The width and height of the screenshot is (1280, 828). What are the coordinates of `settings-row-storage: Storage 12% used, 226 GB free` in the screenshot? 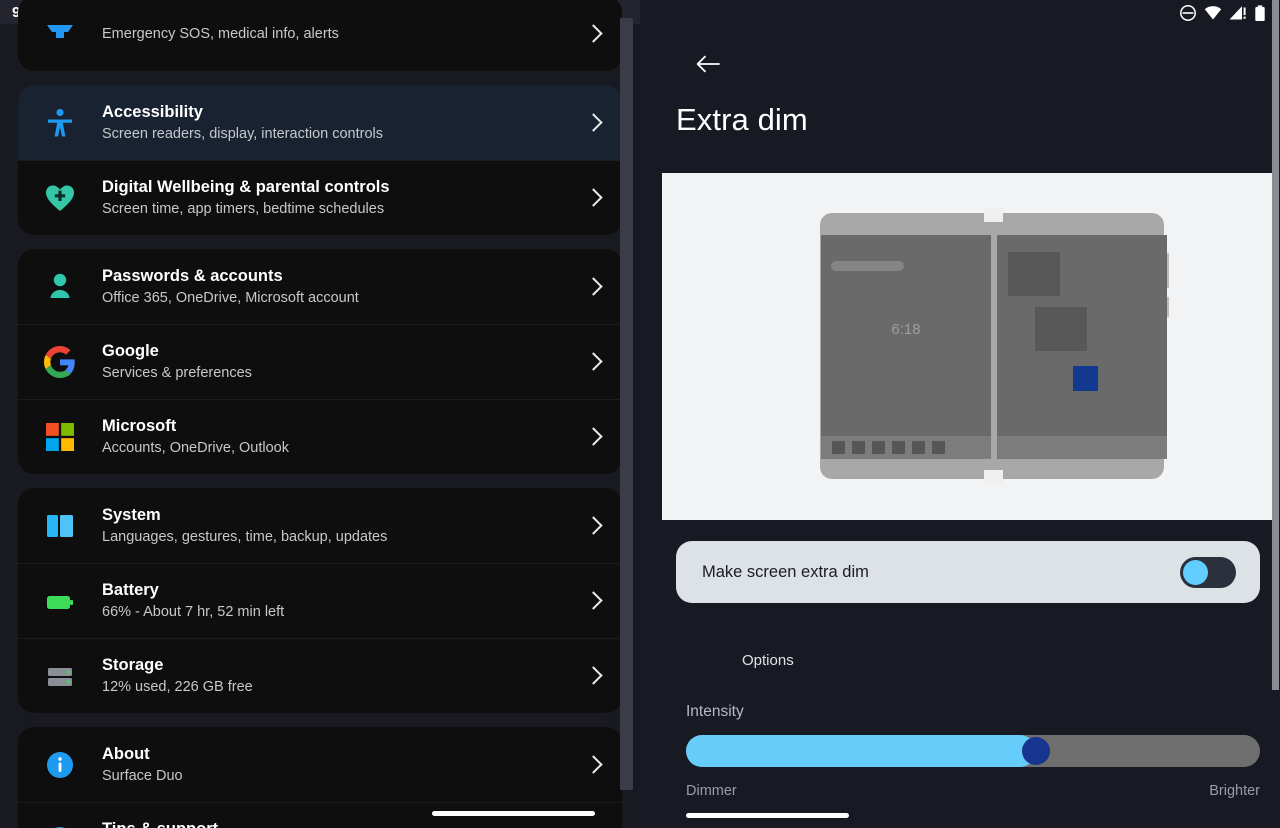 It's located at (320, 675).